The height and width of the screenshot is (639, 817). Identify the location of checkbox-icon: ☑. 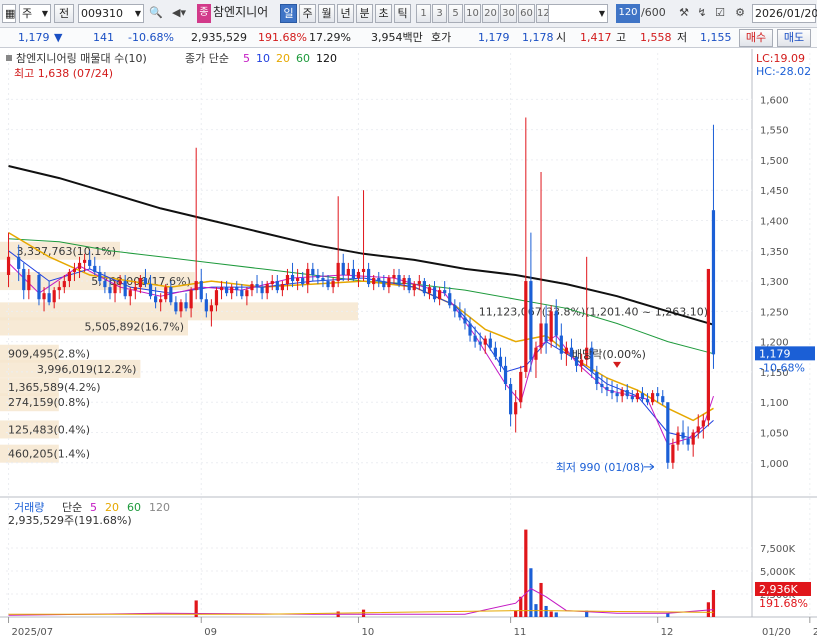
(720, 13).